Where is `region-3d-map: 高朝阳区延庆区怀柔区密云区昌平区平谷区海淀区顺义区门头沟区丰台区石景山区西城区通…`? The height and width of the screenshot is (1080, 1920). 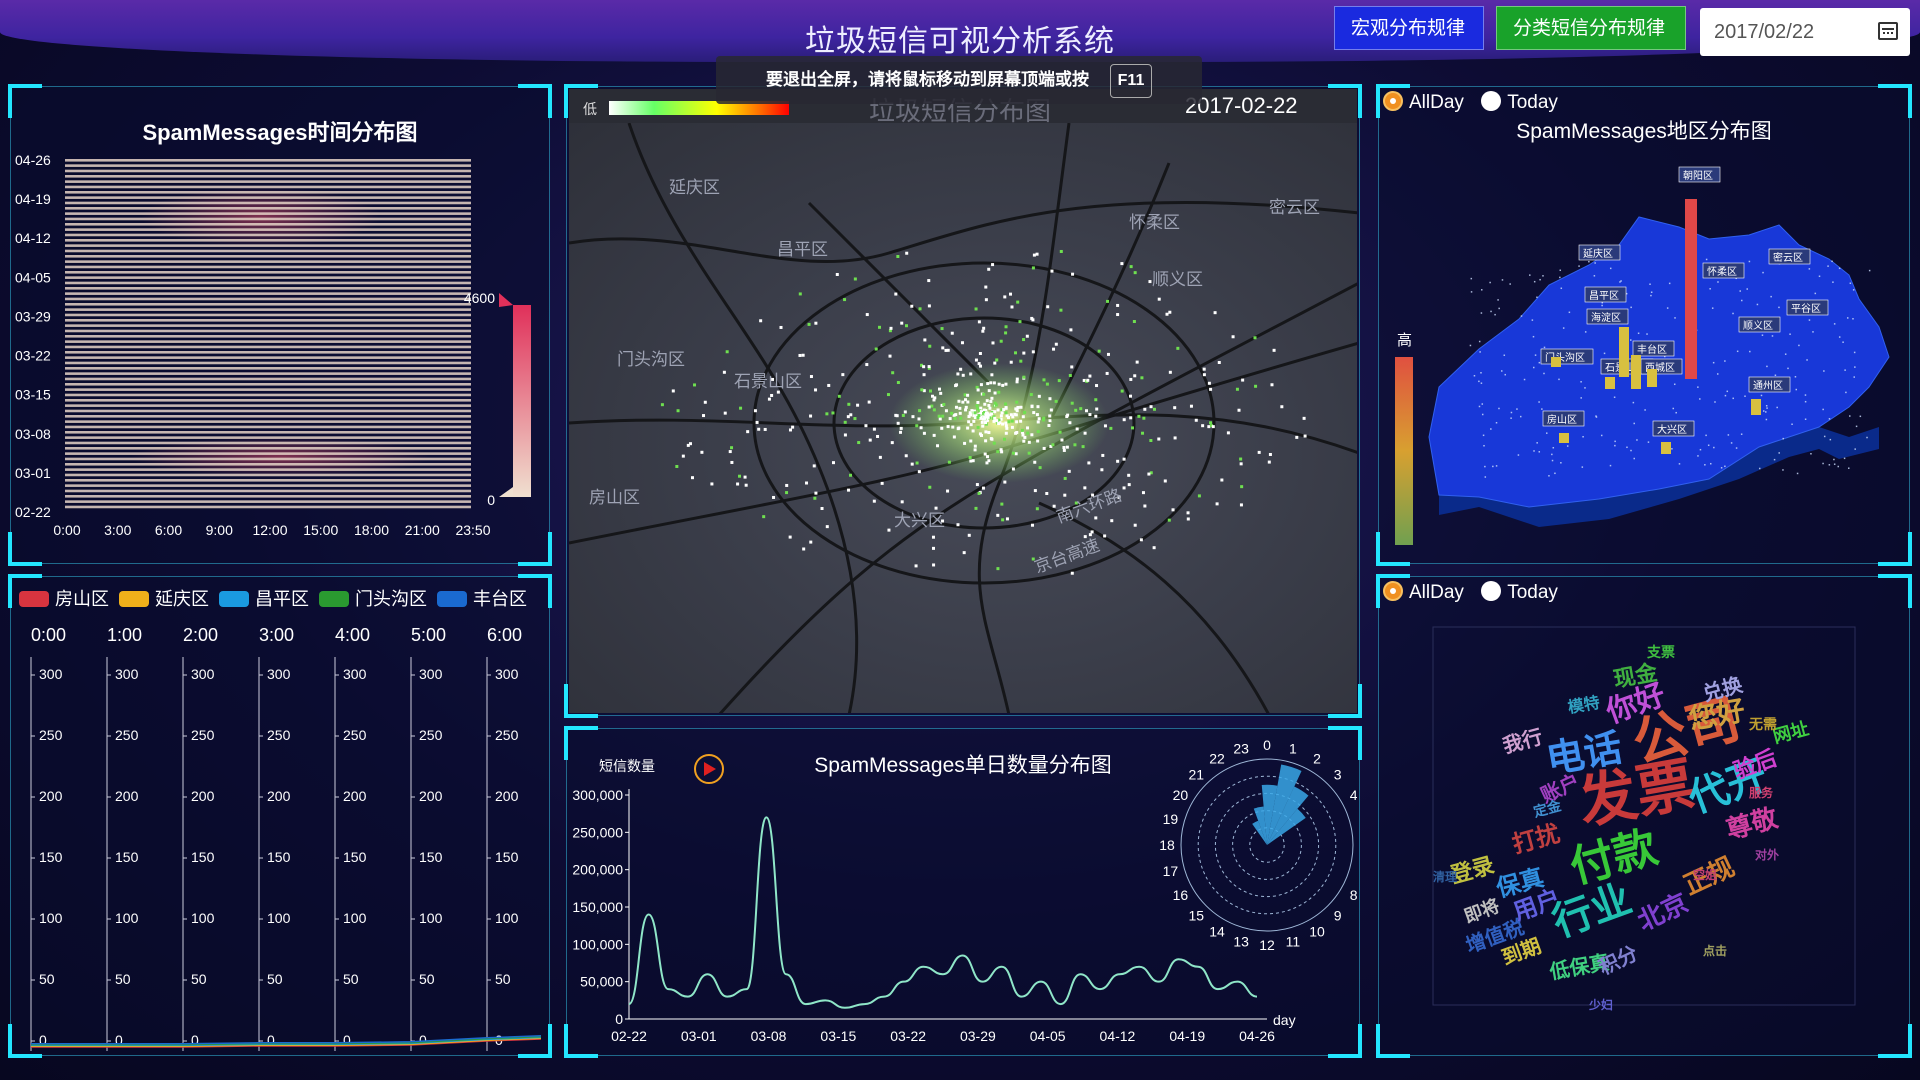
region-3d-map: 高朝阳区延庆区怀柔区密云区昌平区平谷区海淀区顺义区门头沟区丰台区石景山区西城区通… is located at coordinates (1643, 324).